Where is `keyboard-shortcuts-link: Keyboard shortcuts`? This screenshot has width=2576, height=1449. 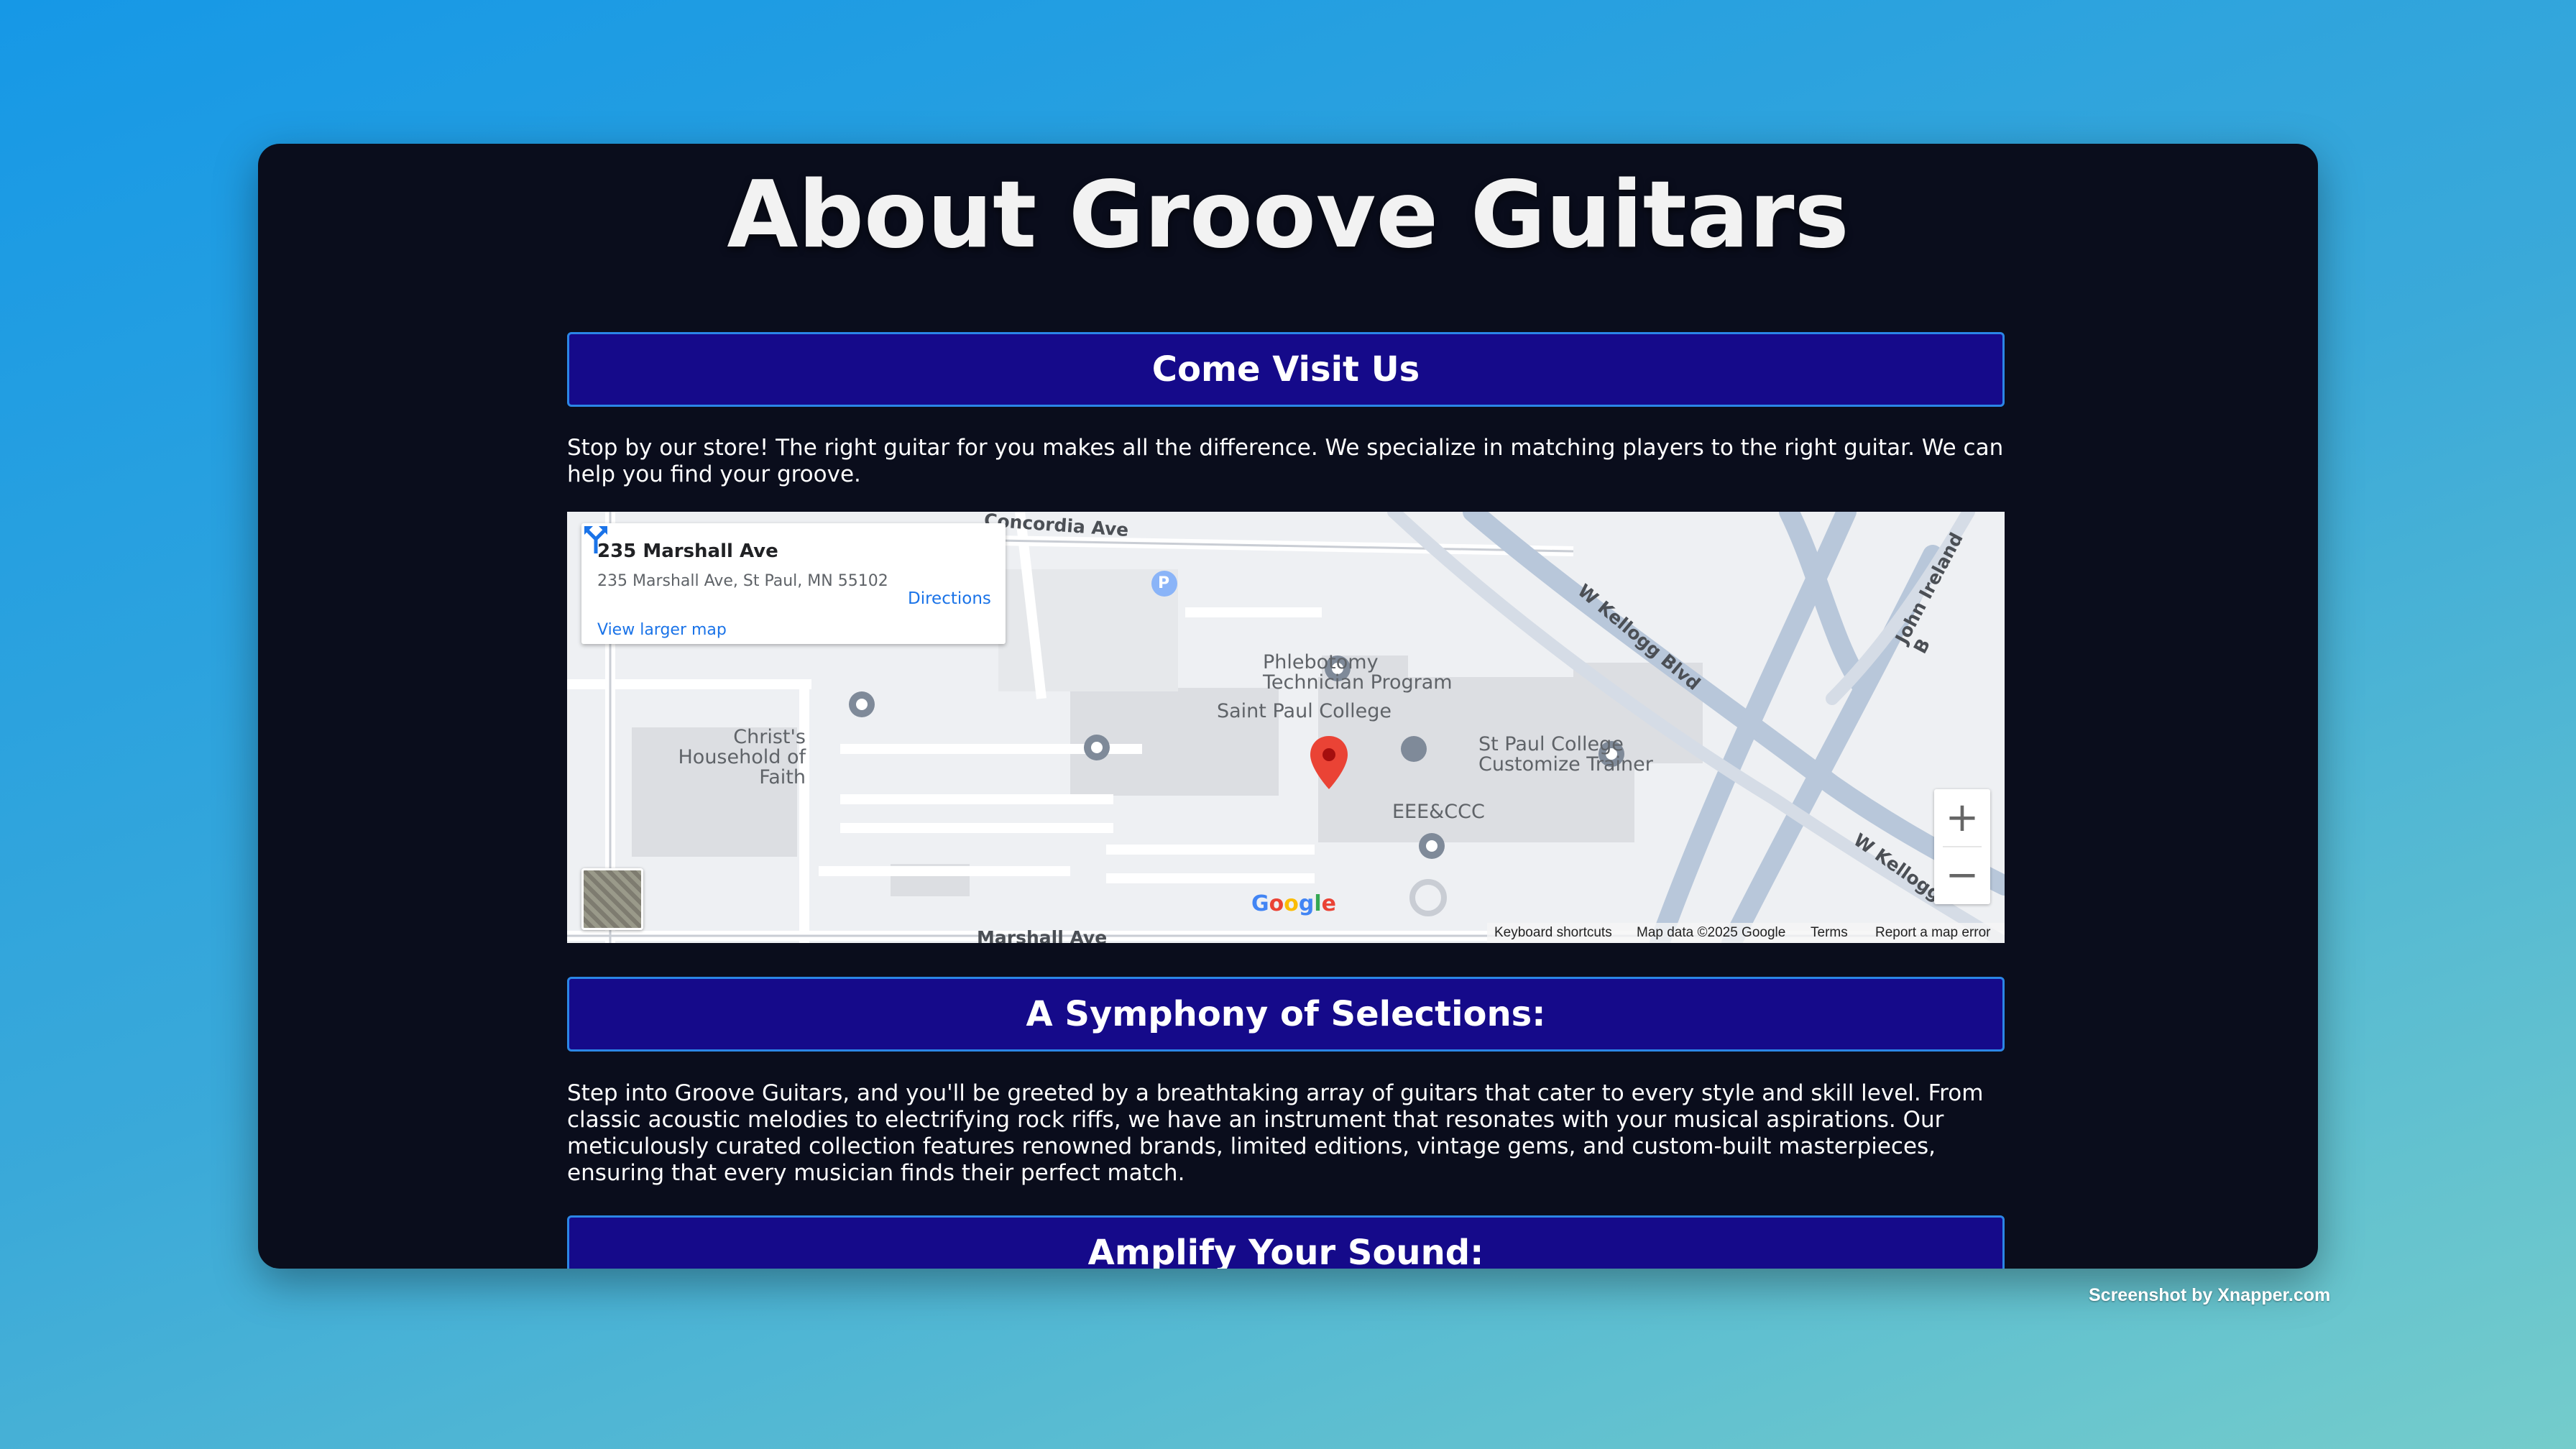 keyboard-shortcuts-link: Keyboard shortcuts is located at coordinates (1553, 933).